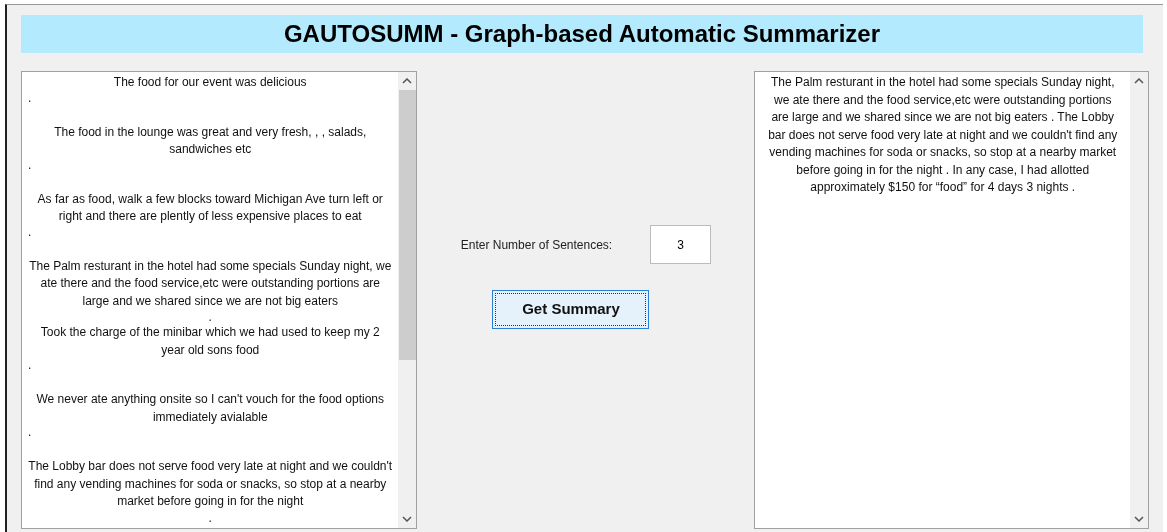 This screenshot has width=1167, height=532. Describe the element at coordinates (210, 140) in the screenshot. I see `sentence-text: The food in the lounge was great and very fresh, , , salads, sandwiches etc` at that location.